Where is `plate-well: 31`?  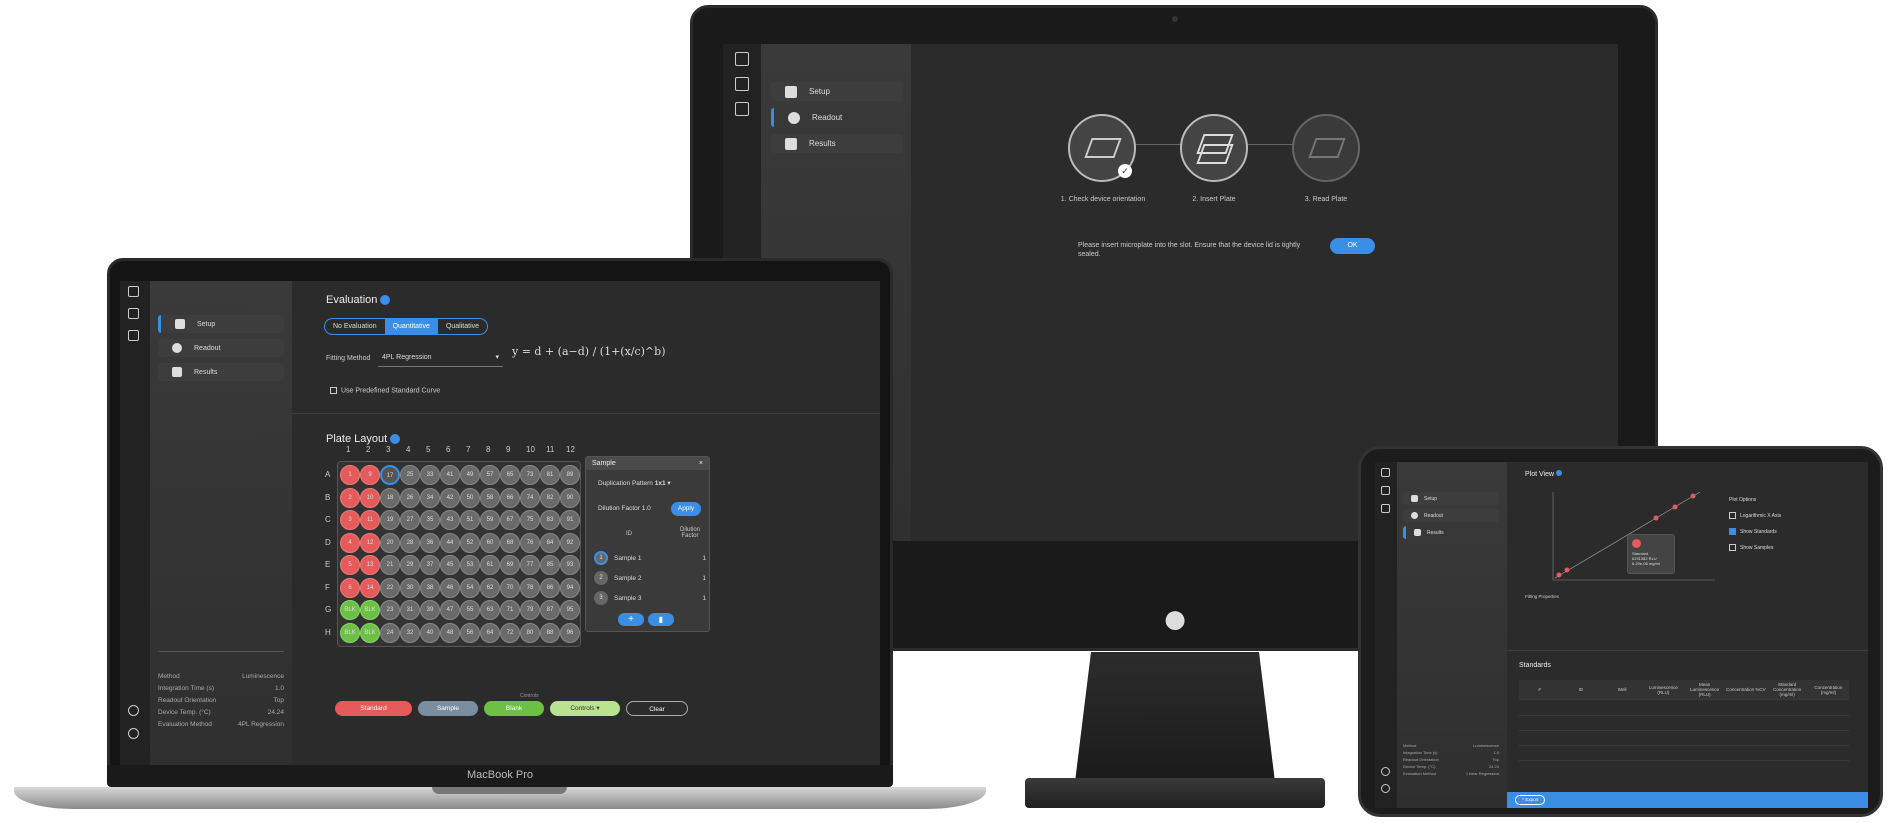
plate-well: 31 is located at coordinates (410, 610).